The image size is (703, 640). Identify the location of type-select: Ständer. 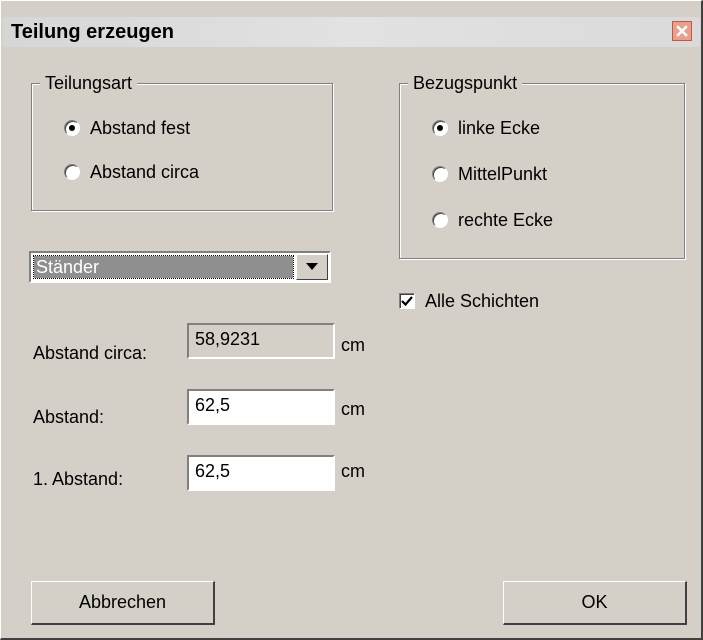
(180, 267).